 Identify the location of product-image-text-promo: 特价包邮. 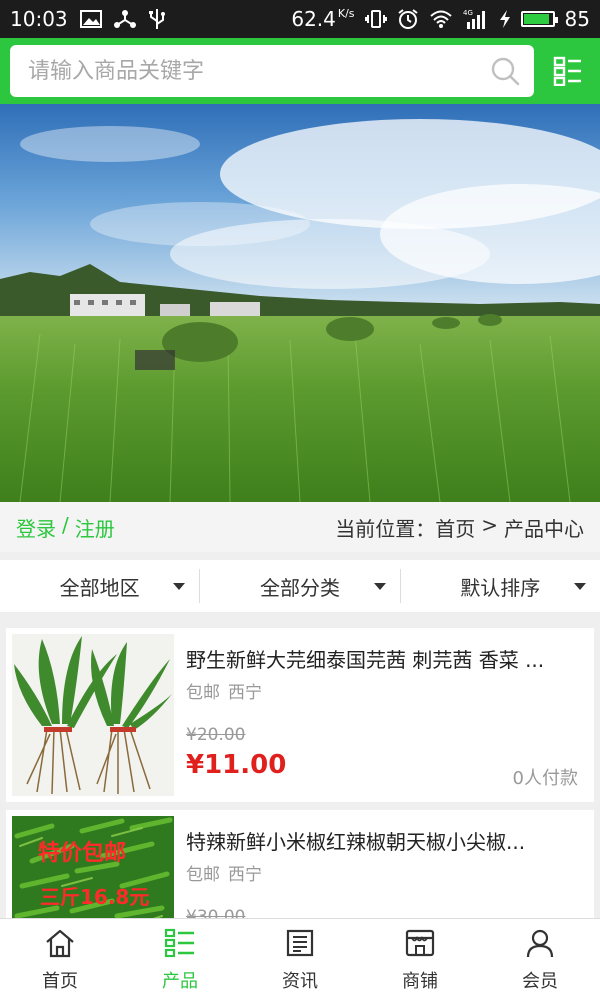
(82, 853).